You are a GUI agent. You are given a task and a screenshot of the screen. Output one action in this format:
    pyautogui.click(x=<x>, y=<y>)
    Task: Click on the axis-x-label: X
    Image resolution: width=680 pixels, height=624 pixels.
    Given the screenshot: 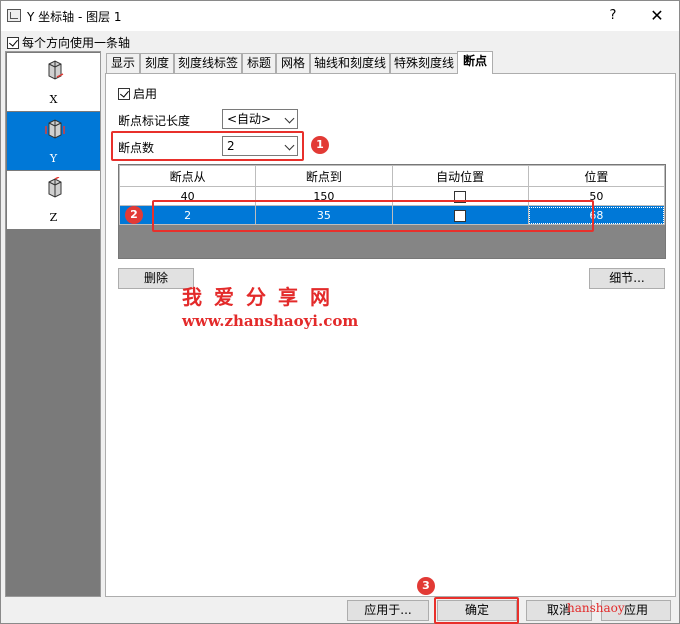 What is the action you would take?
    pyautogui.click(x=53, y=99)
    